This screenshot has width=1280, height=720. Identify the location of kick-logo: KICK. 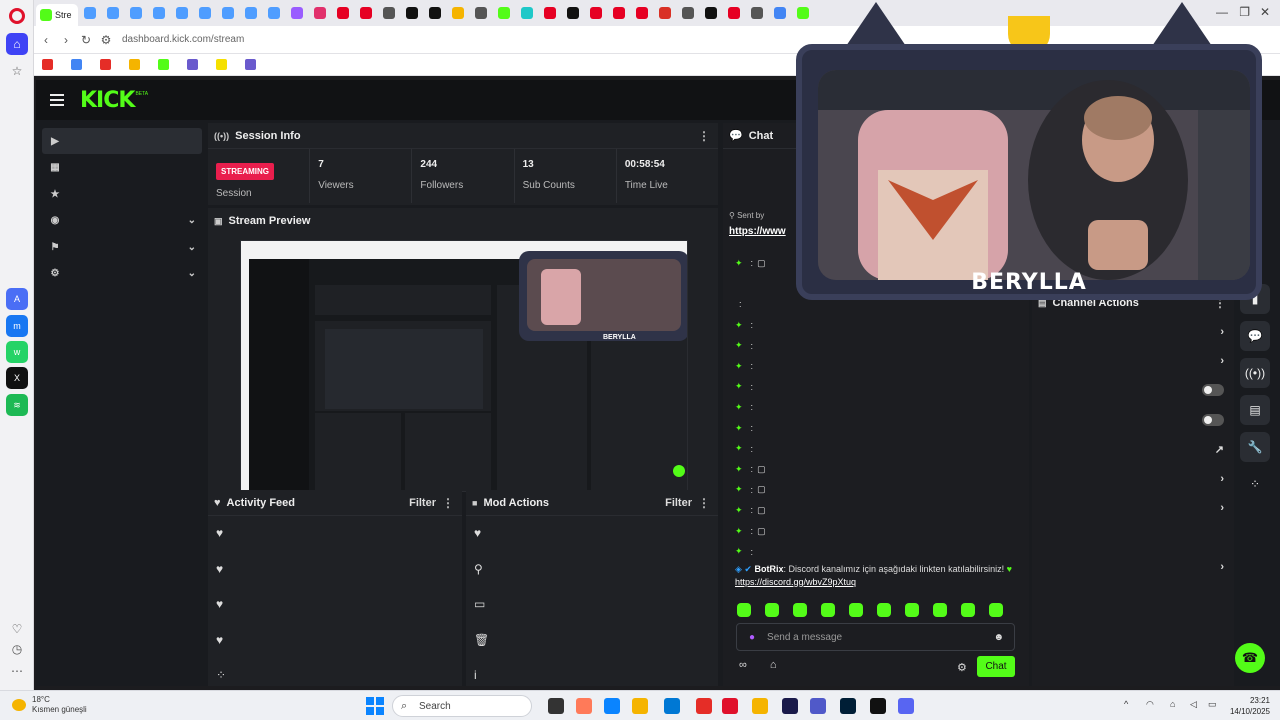
(107, 100).